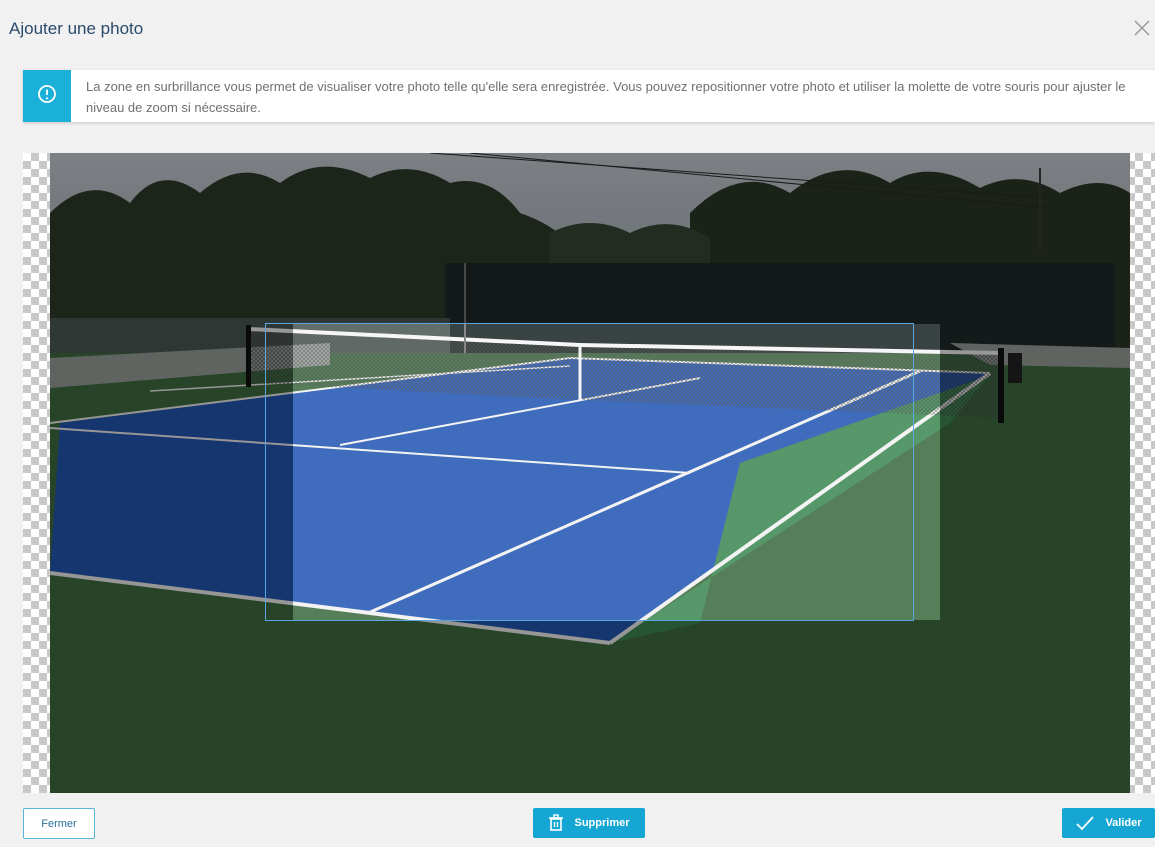 The height and width of the screenshot is (847, 1155). What do you see at coordinates (602, 823) in the screenshot?
I see `delete-button-label: Supprimer` at bounding box center [602, 823].